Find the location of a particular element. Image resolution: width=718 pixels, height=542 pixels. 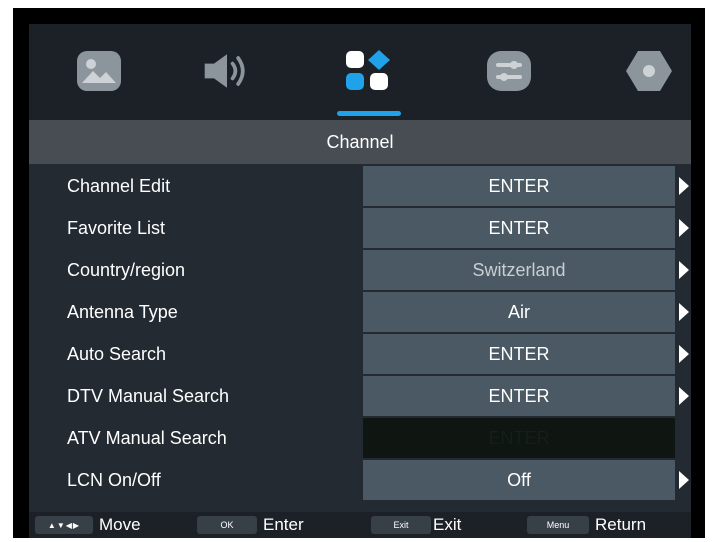

menu-item-label: Country/region is located at coordinates (126, 270).